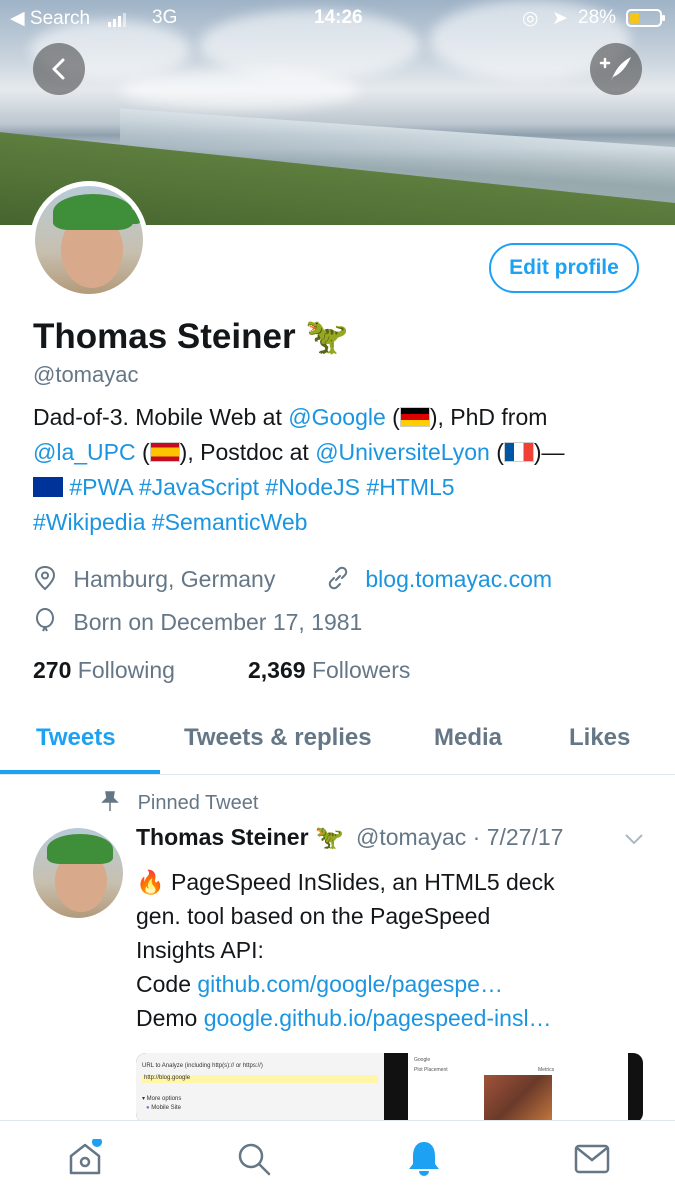  I want to click on profile-birthday: Born on December 17, 1981, so click(197, 621).